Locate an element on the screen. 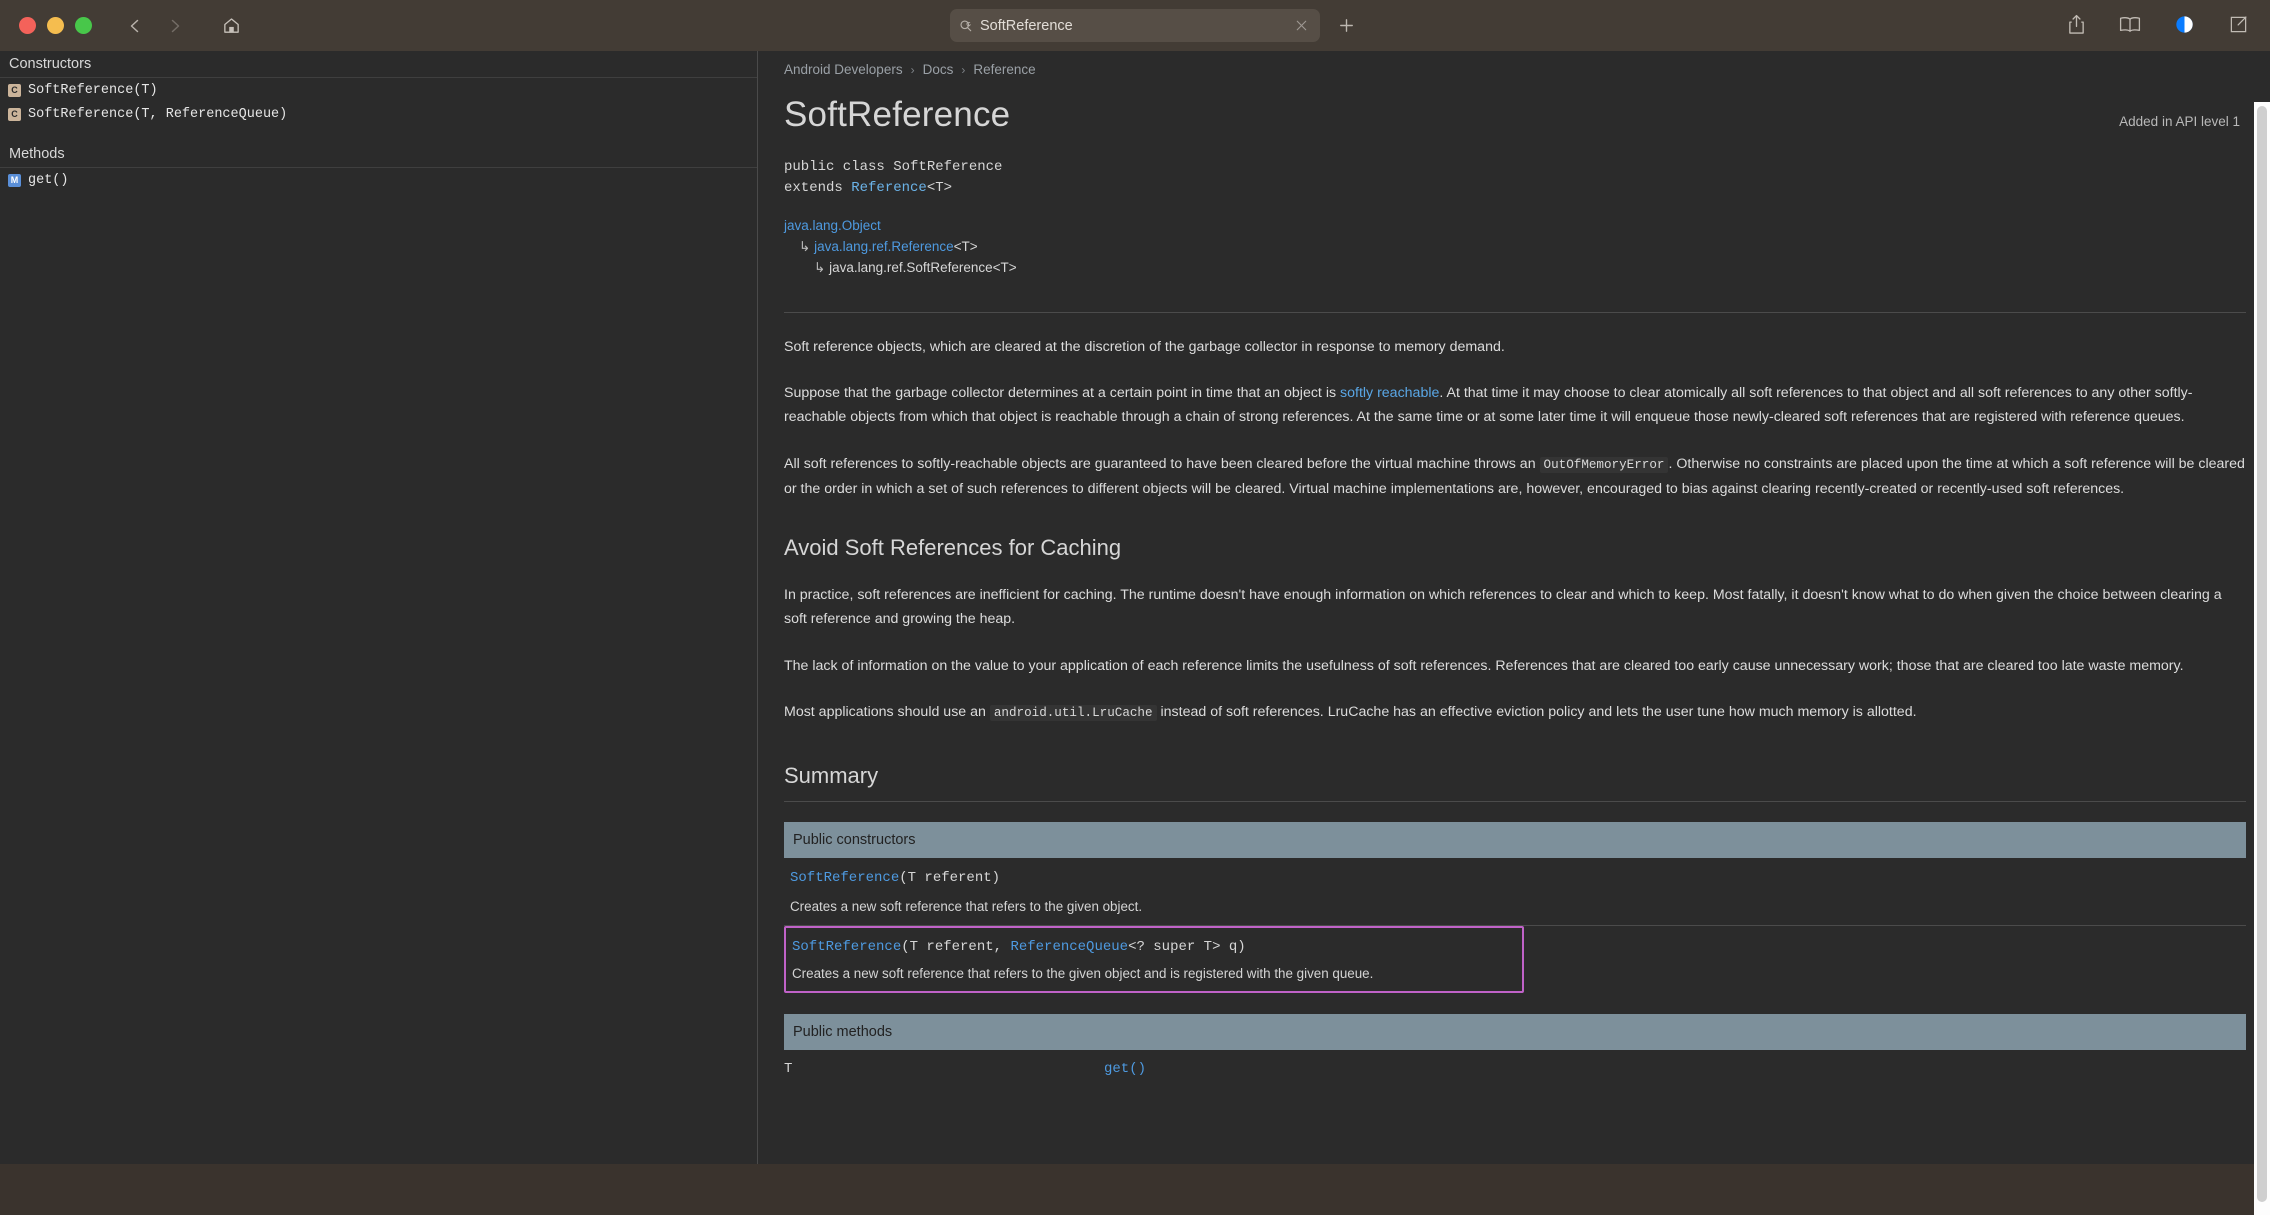  declaration-line-1: public class SoftReference is located at coordinates (893, 166).